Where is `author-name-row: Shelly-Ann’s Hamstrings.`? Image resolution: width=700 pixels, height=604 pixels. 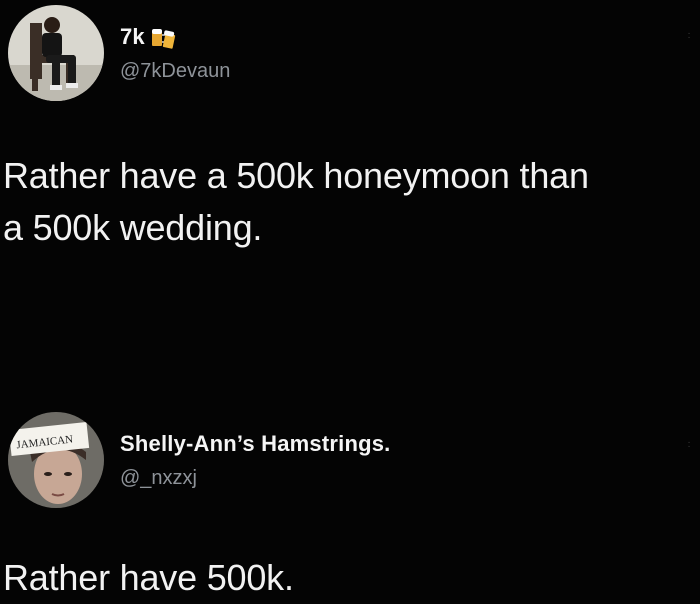 author-name-row: Shelly-Ann’s Hamstrings. is located at coordinates (255, 444).